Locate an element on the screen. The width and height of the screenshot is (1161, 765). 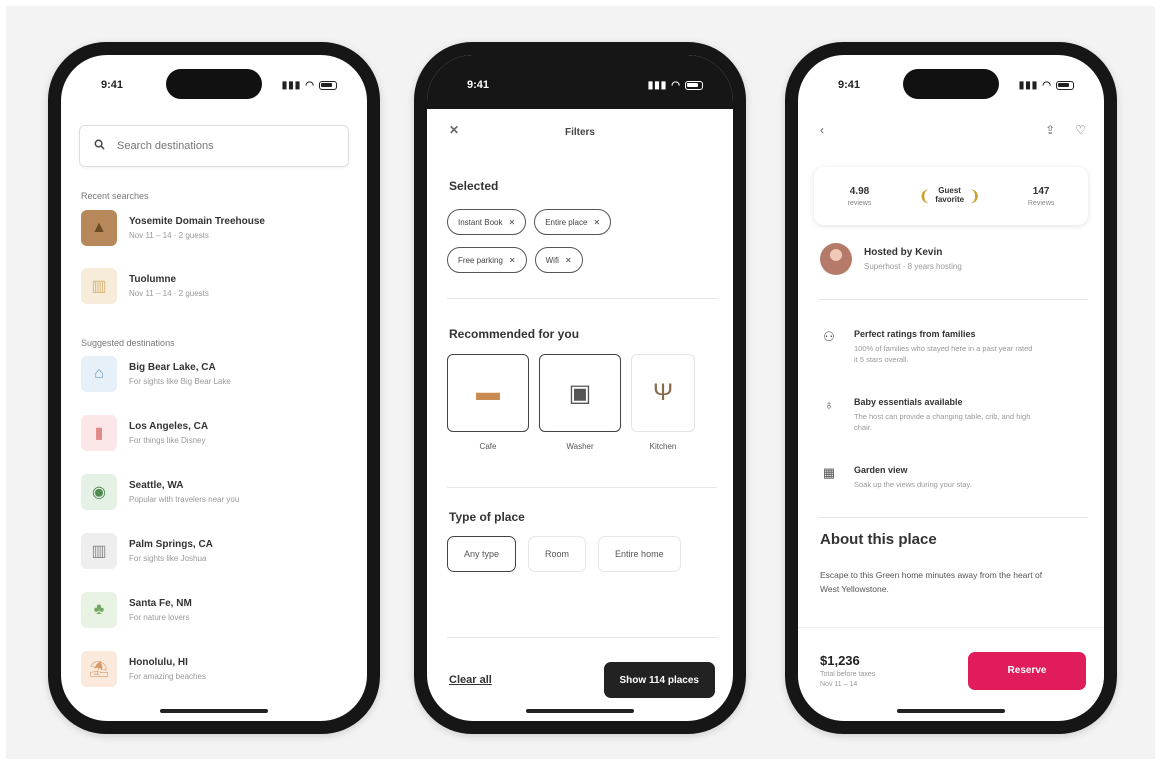
show-places-button: Show 114 places is located at coordinates (659, 680).